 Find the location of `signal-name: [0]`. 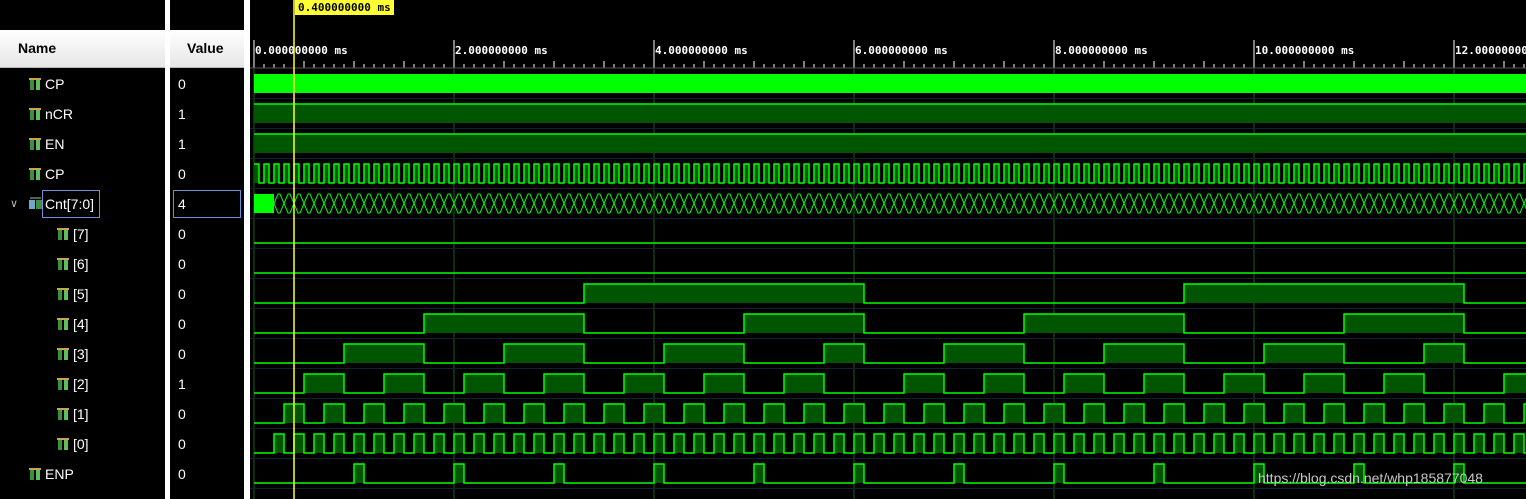

signal-name: [0] is located at coordinates (81, 444).